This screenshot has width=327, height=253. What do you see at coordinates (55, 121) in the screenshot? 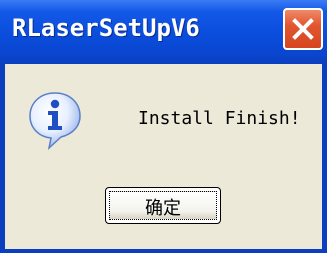
I see `info-icon` at bounding box center [55, 121].